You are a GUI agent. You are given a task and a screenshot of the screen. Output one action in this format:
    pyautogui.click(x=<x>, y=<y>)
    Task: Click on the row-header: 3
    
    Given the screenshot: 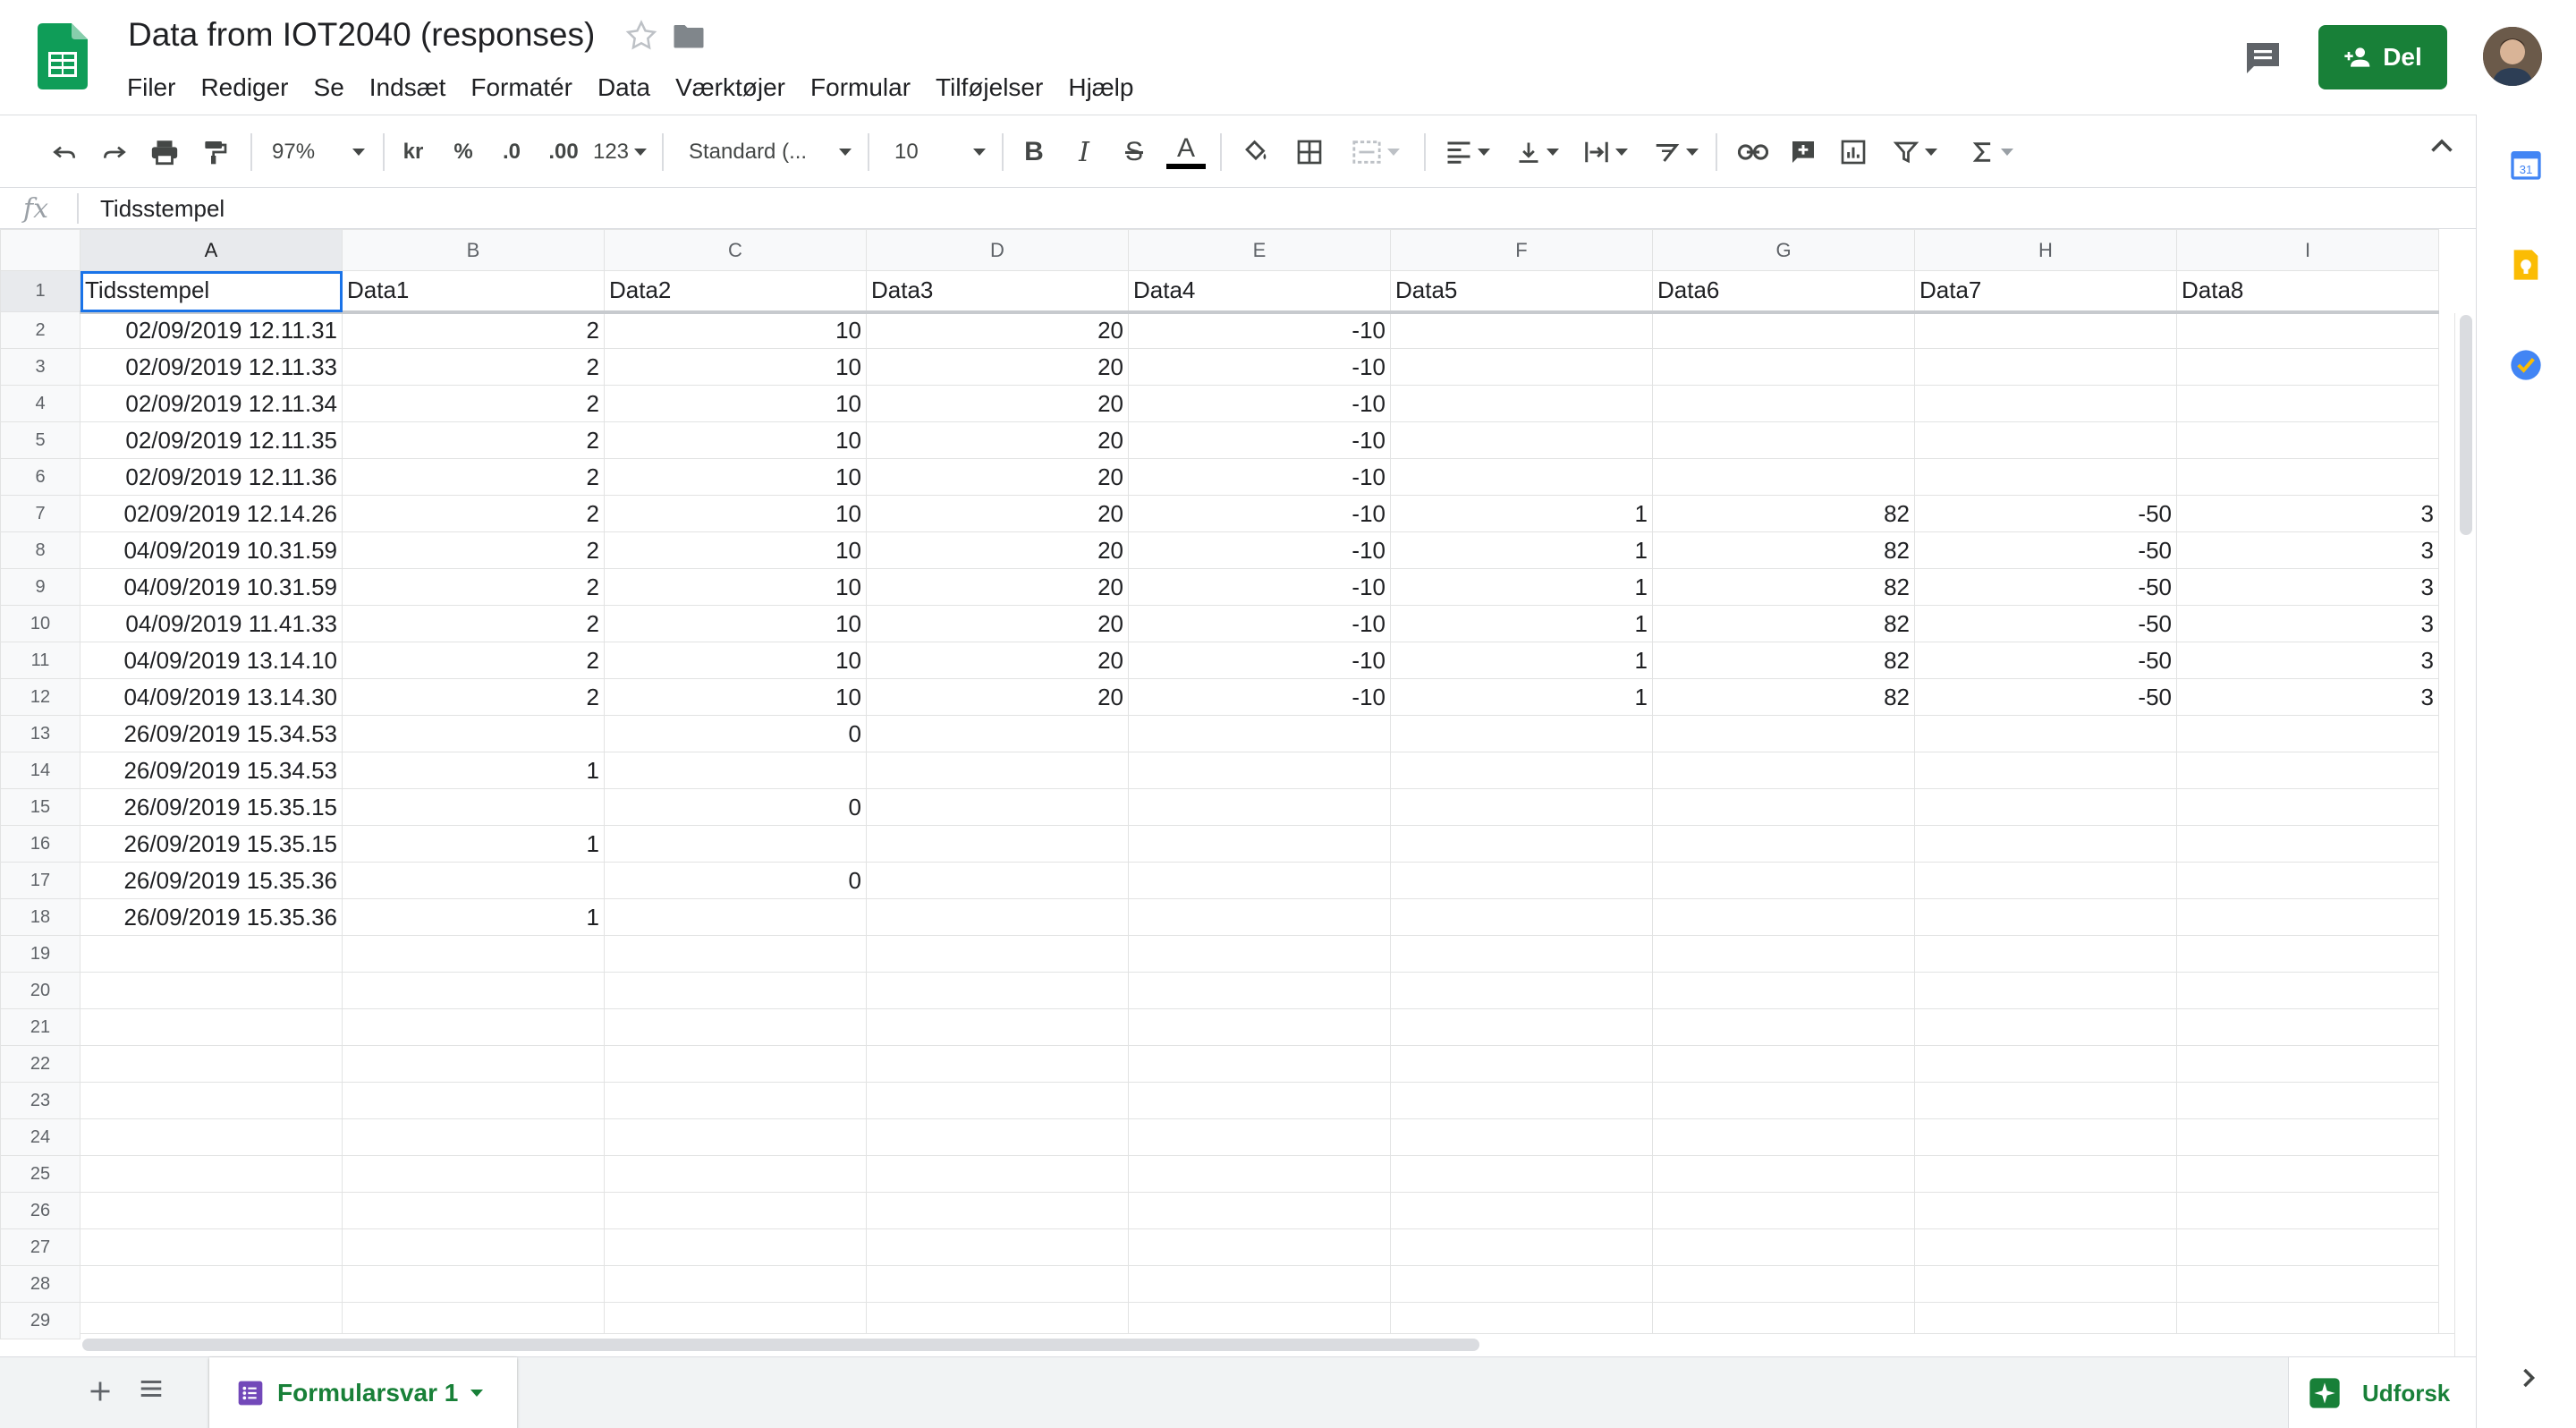 What is the action you would take?
    pyautogui.click(x=40, y=367)
    